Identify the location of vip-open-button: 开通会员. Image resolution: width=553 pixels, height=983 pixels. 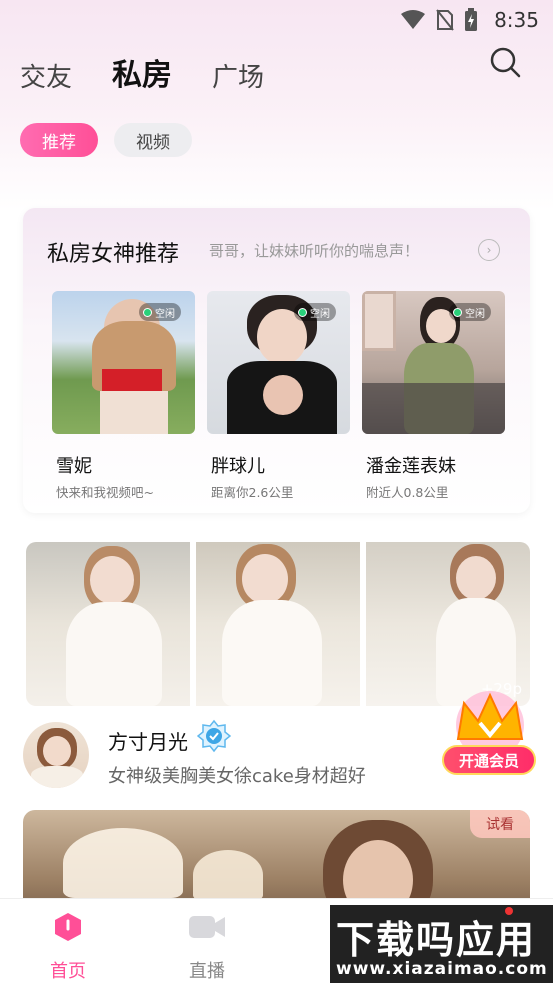
(490, 731).